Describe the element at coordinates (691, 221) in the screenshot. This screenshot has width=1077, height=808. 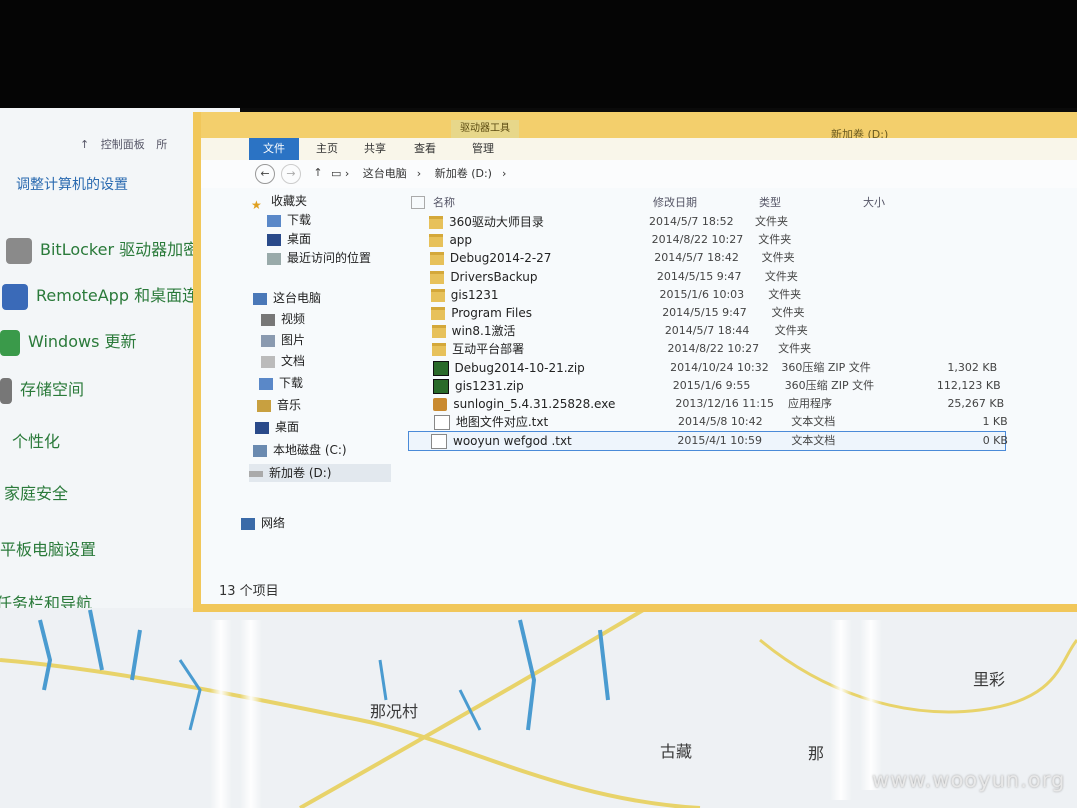
I see `file-date: 2014/5/7 18:52` at that location.